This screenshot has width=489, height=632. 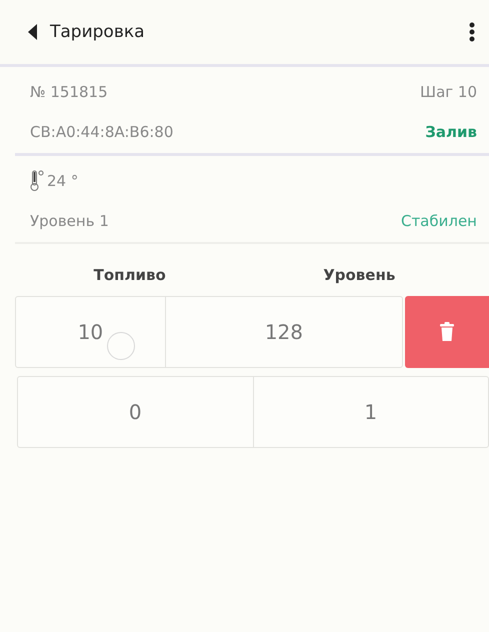 I want to click on device-number: № 151815, so click(x=69, y=92).